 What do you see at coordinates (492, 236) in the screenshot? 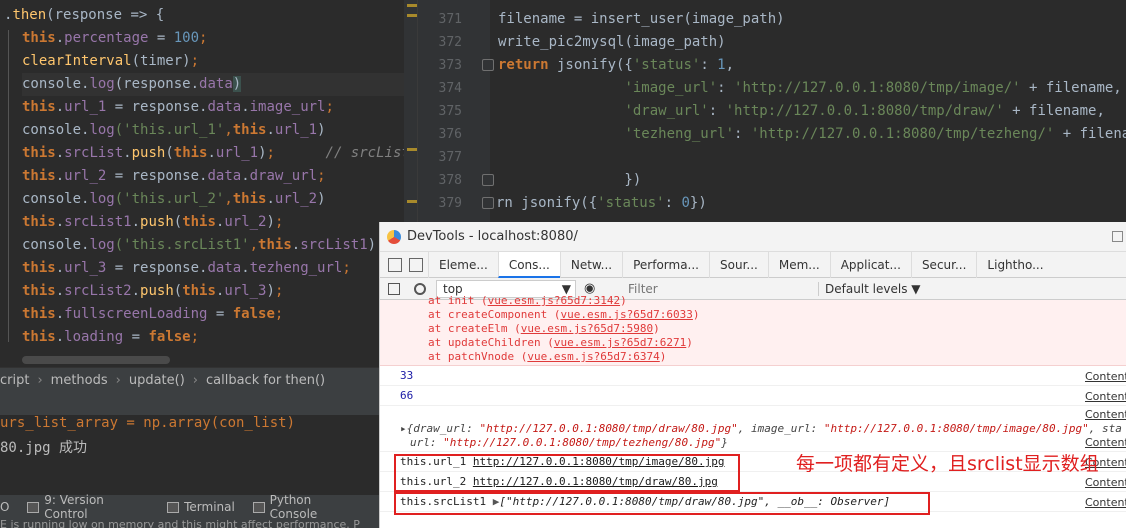
I see `devtools-title: DevTools - localhost:8080/` at bounding box center [492, 236].